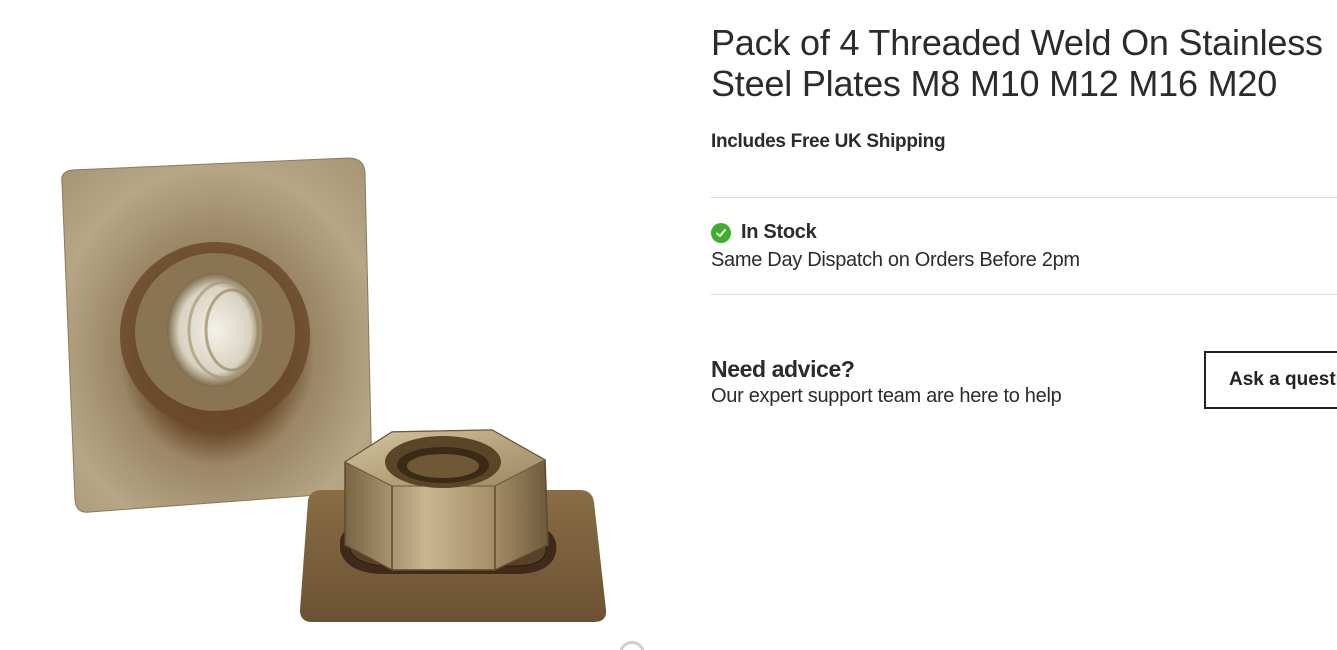 The width and height of the screenshot is (1337, 650). I want to click on stock-label: In Stock, so click(779, 232).